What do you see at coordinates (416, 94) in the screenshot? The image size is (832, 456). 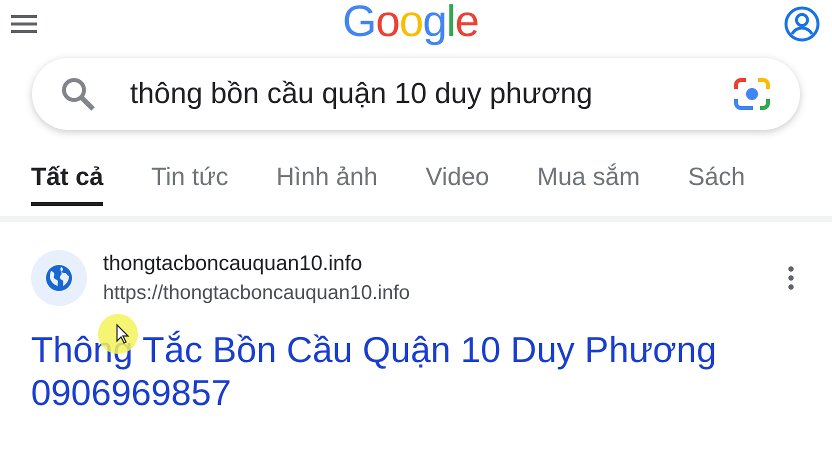 I see `search-field: thông bồn cầu quận 10 duy phương` at bounding box center [416, 94].